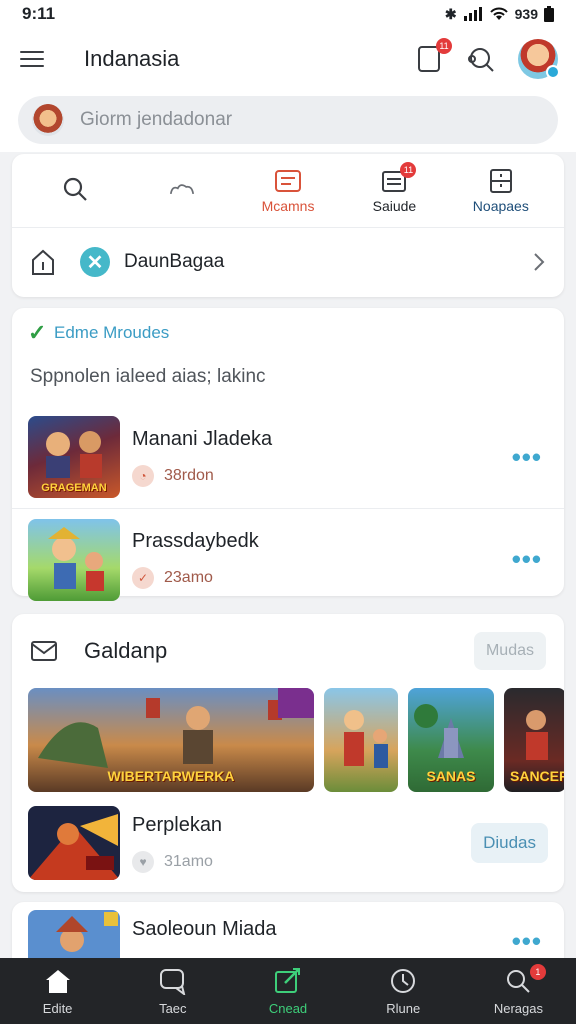 This screenshot has width=576, height=1024. What do you see at coordinates (539, 262) in the screenshot?
I see `chevron-right-icon` at bounding box center [539, 262].